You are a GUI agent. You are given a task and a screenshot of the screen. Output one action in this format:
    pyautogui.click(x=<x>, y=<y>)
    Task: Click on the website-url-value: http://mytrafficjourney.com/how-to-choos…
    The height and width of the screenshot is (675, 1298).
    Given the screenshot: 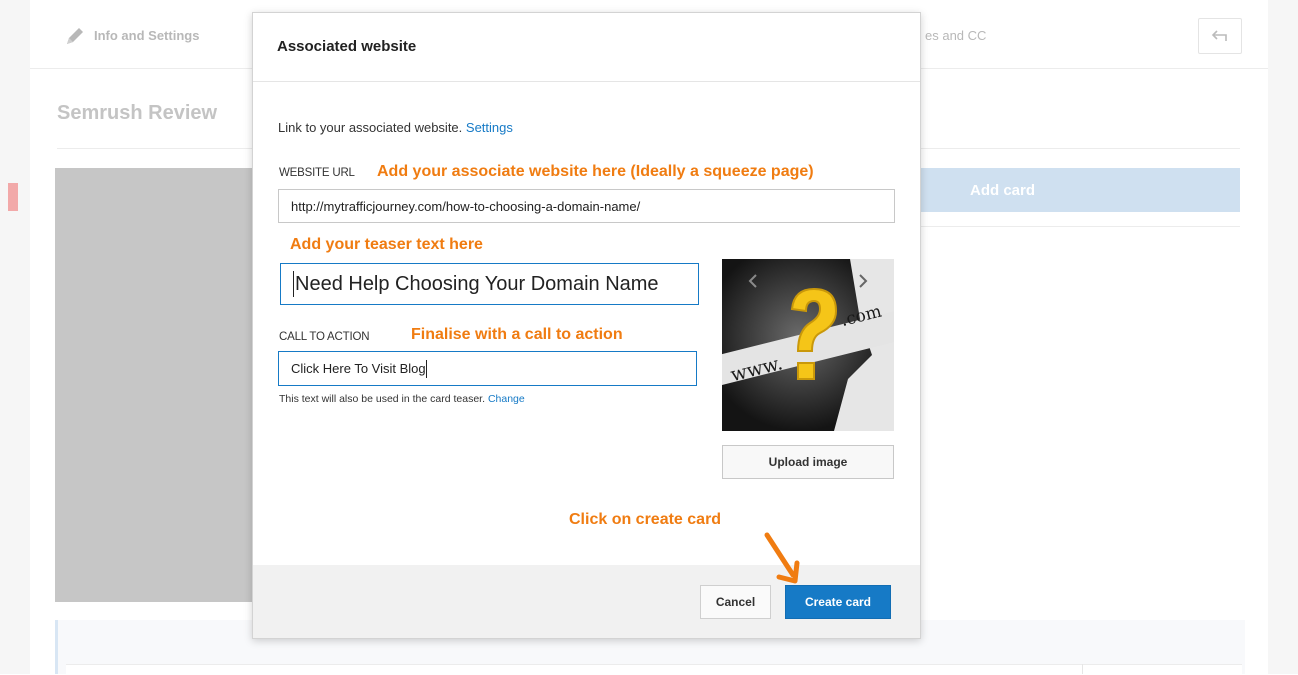 What is the action you would take?
    pyautogui.click(x=466, y=206)
    